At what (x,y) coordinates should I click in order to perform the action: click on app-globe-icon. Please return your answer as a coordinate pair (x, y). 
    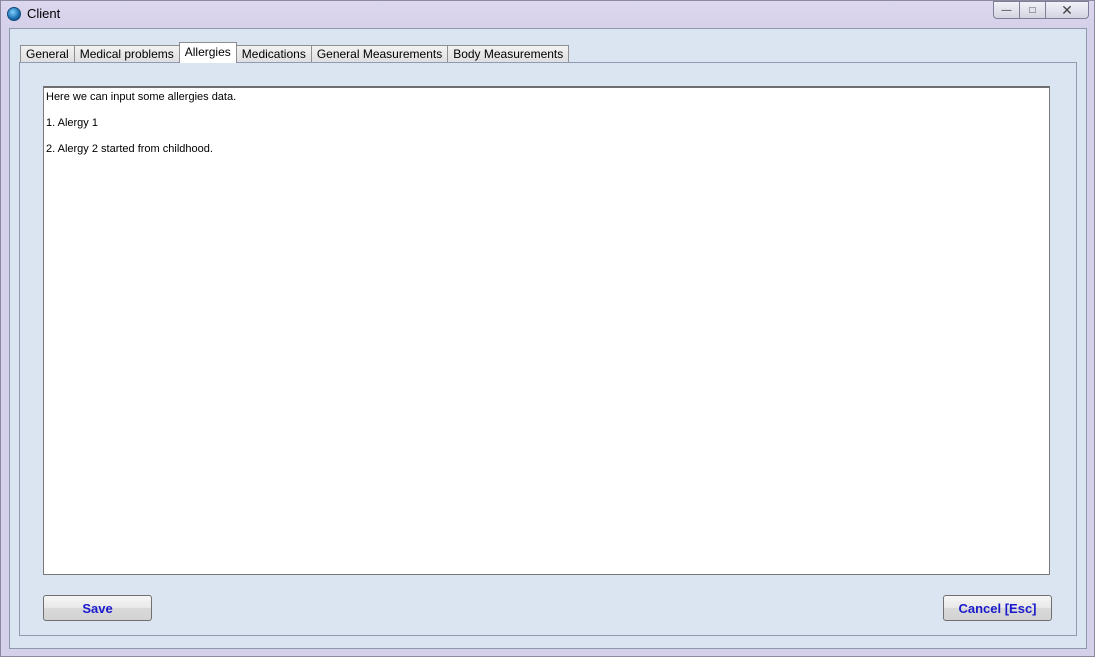
    Looking at the image, I should click on (14, 14).